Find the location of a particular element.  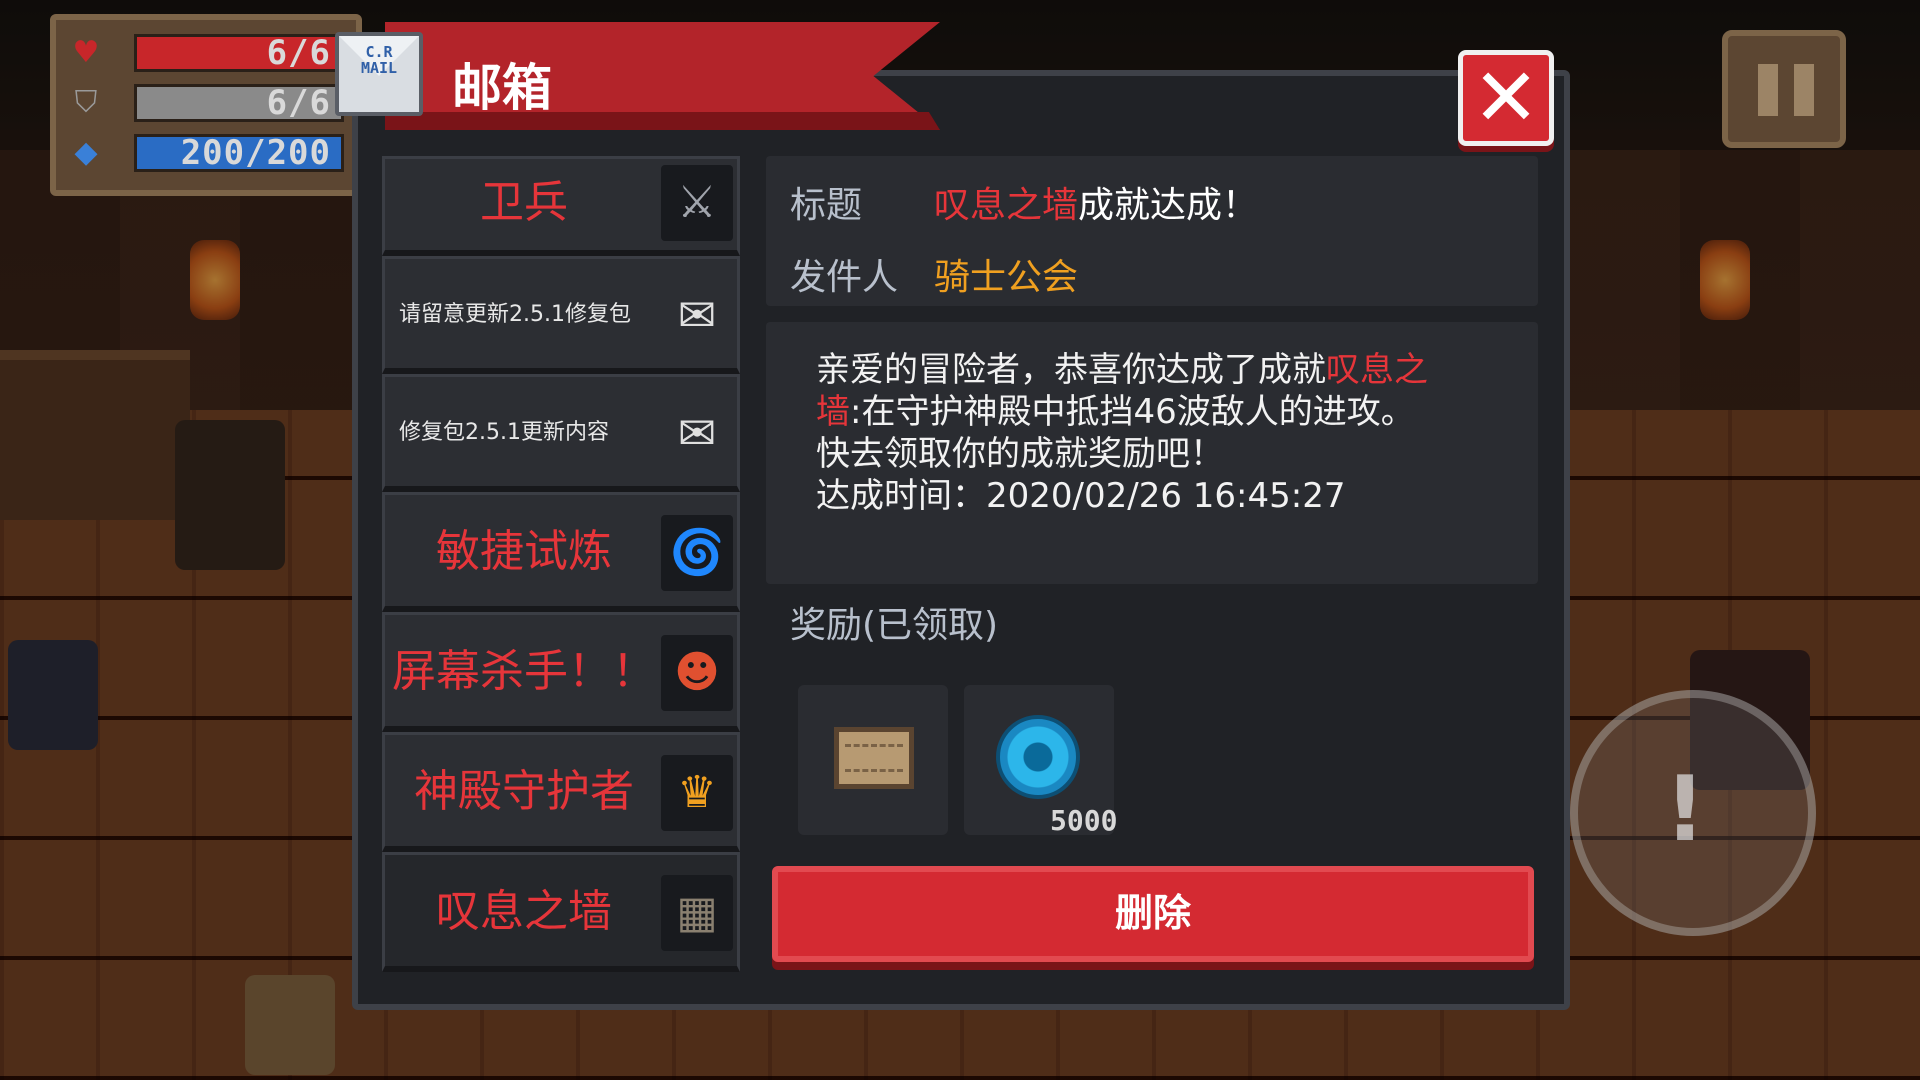

mail-item-patch-notes: 修复包2.5.1更新内容 ✉ is located at coordinates (561, 433).